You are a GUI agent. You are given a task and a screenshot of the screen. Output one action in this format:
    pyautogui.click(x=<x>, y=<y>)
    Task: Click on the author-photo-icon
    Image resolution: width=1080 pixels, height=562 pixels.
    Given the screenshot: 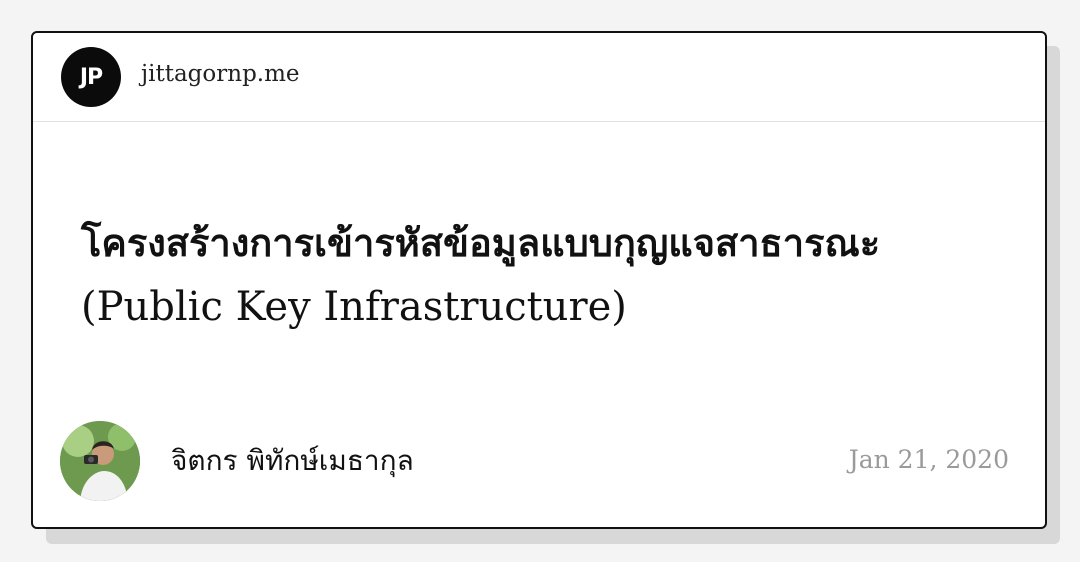 What is the action you would take?
    pyautogui.click(x=100, y=461)
    